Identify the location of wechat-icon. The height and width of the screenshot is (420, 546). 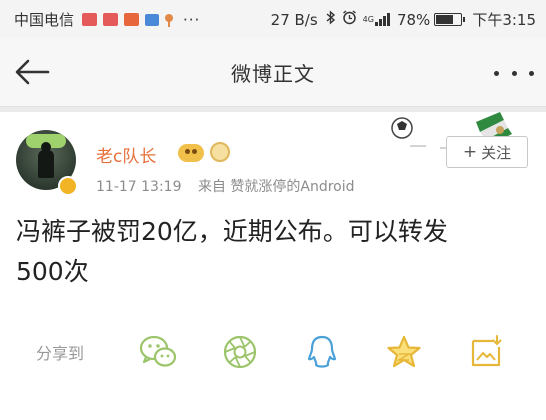
(158, 351).